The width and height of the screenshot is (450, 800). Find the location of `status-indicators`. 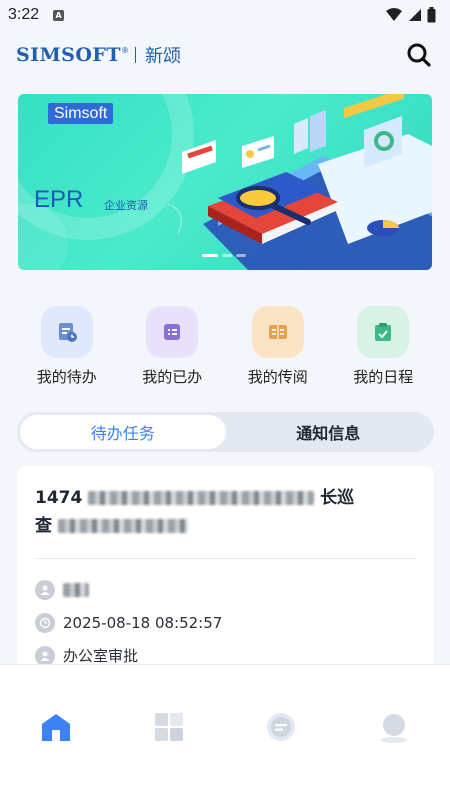

status-indicators is located at coordinates (410, 15).